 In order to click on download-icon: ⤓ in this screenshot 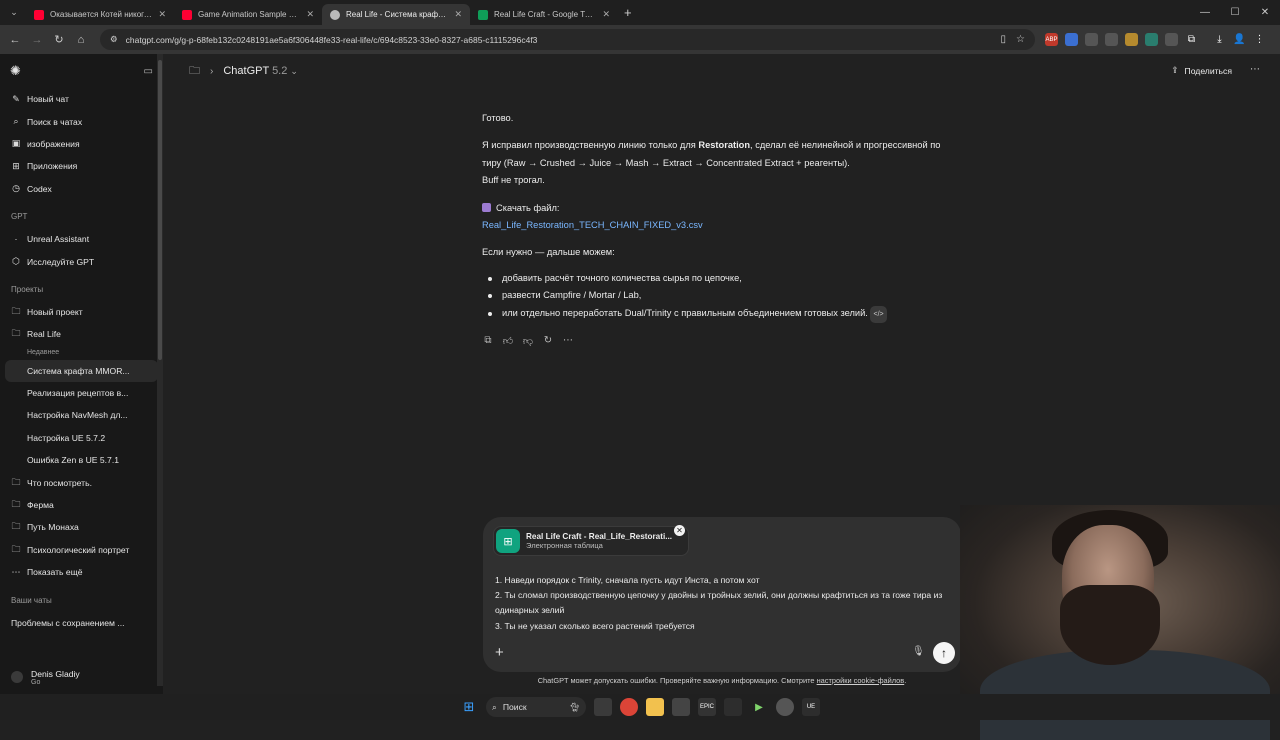, I will do `click(1219, 39)`.